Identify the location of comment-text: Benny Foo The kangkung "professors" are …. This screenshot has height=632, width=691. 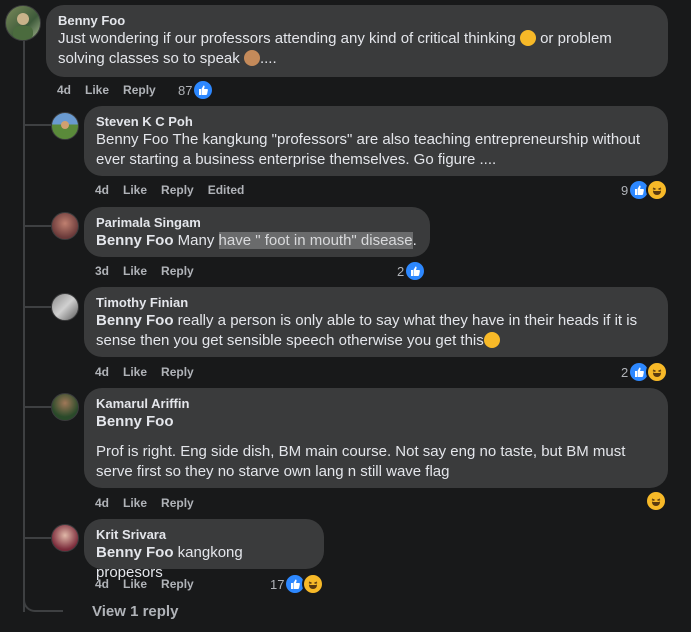
(368, 149).